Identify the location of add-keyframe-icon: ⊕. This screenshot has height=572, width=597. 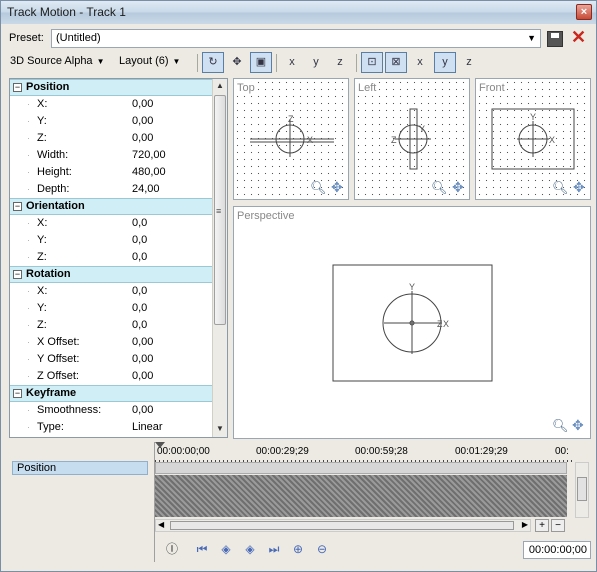
(298, 549).